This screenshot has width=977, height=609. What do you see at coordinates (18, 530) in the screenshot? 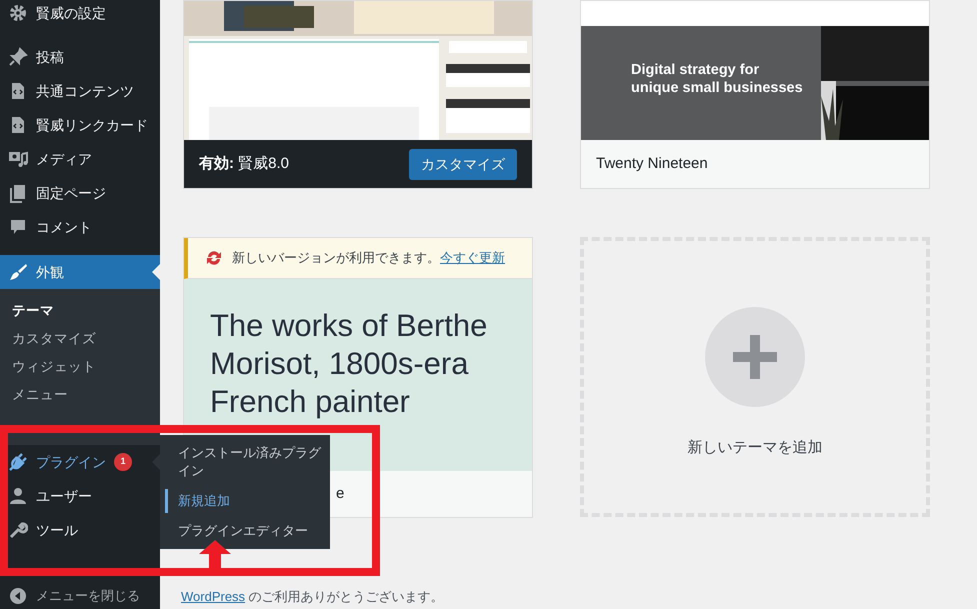
I see `wrench-icon` at bounding box center [18, 530].